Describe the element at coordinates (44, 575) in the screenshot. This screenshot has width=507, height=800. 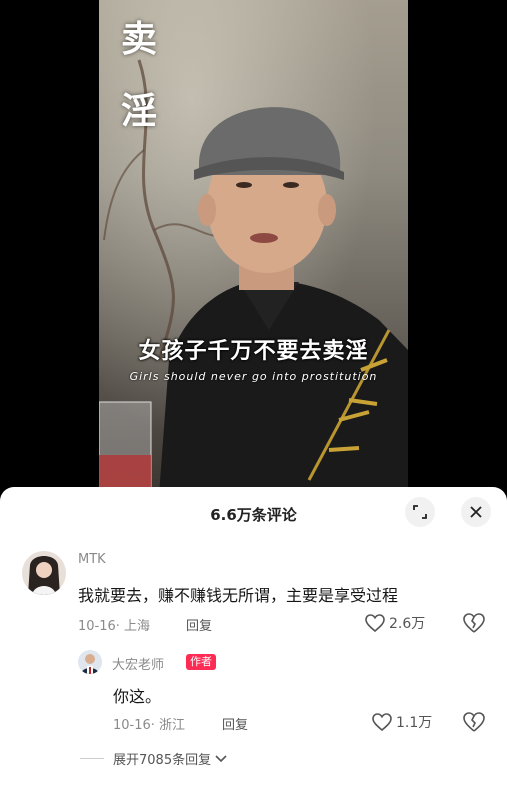
I see `user-avatar-image` at that location.